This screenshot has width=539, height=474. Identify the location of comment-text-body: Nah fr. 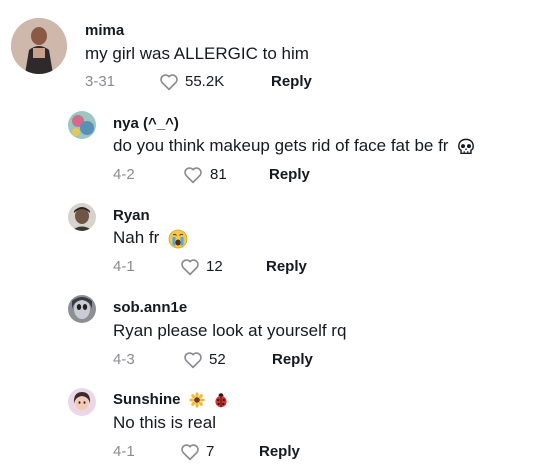
(136, 237).